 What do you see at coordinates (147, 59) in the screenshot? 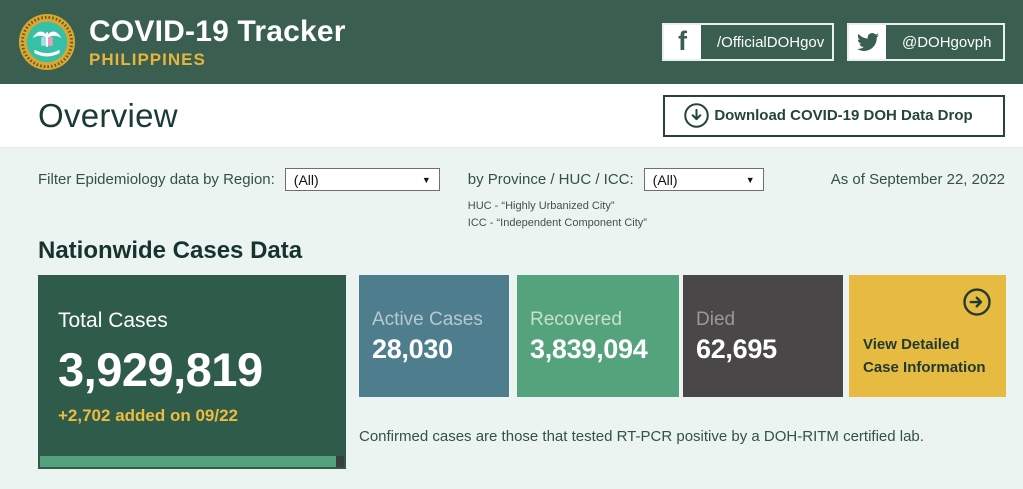
I see `app-subtitle: PHILIPPINES` at bounding box center [147, 59].